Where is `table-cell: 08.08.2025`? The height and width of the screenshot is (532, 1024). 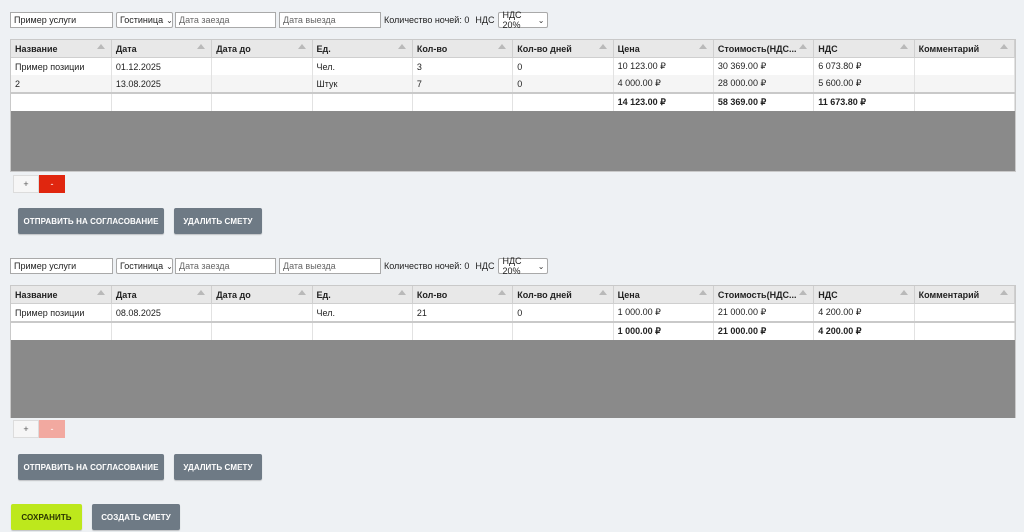
table-cell: 08.08.2025 is located at coordinates (162, 312).